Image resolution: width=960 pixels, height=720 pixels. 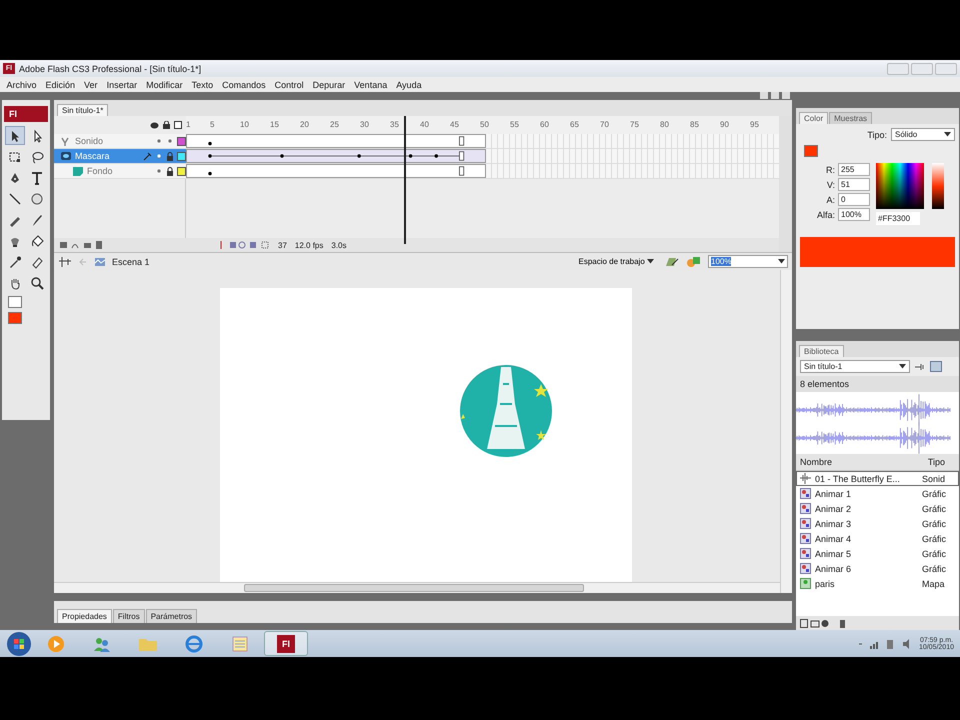 I want to click on frame-number: 1, so click(x=188, y=124).